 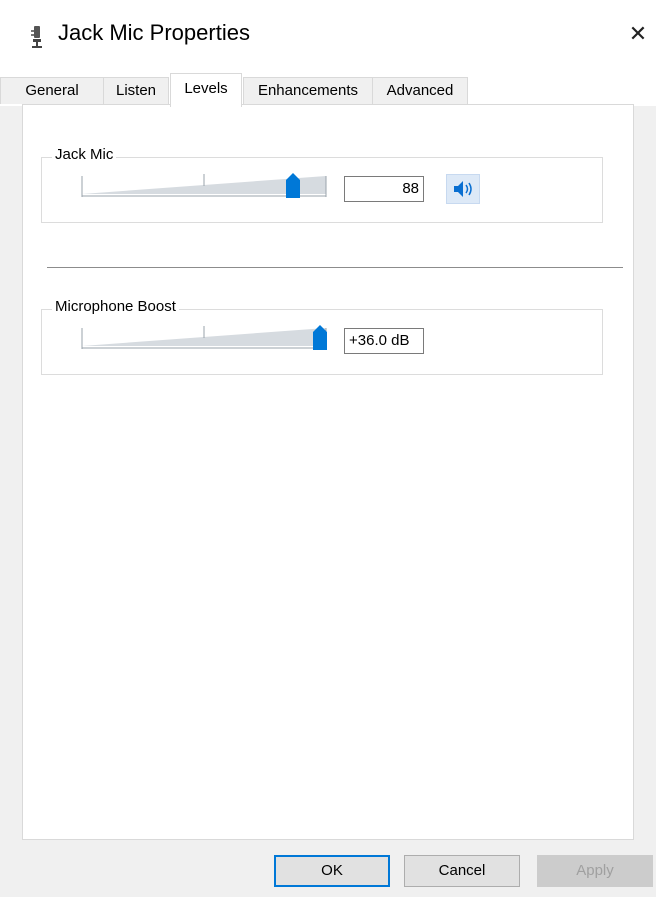 What do you see at coordinates (206, 90) in the screenshot?
I see `tab-levels: Levels` at bounding box center [206, 90].